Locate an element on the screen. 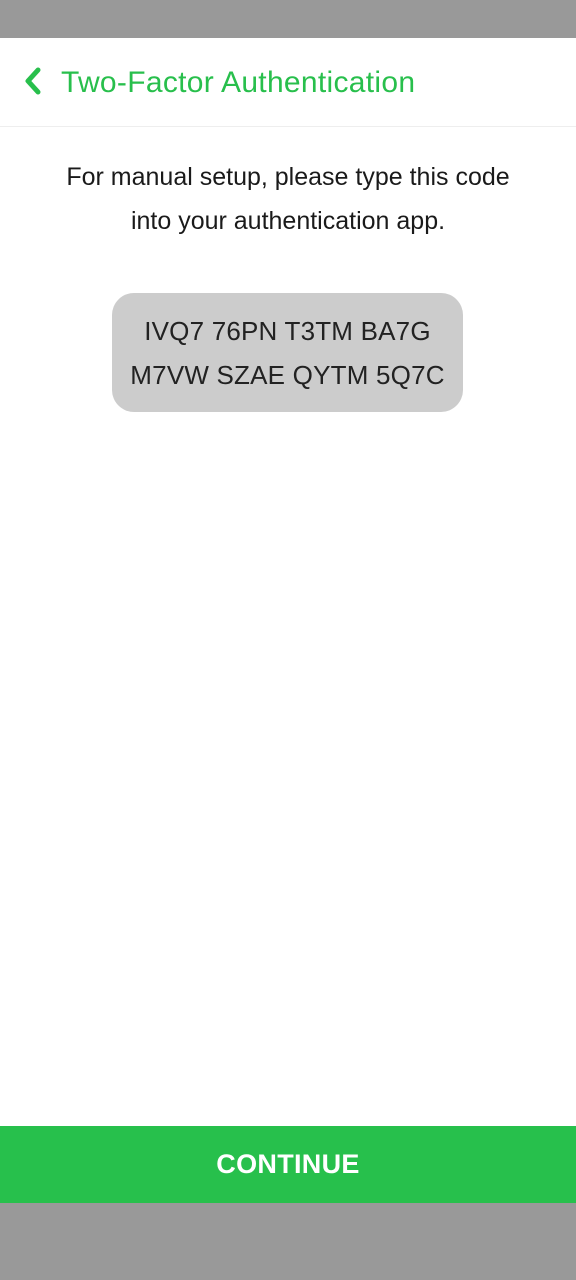 Image resolution: width=576 pixels, height=1280 pixels. app-header: Two-Factor Authentication is located at coordinates (288, 82).